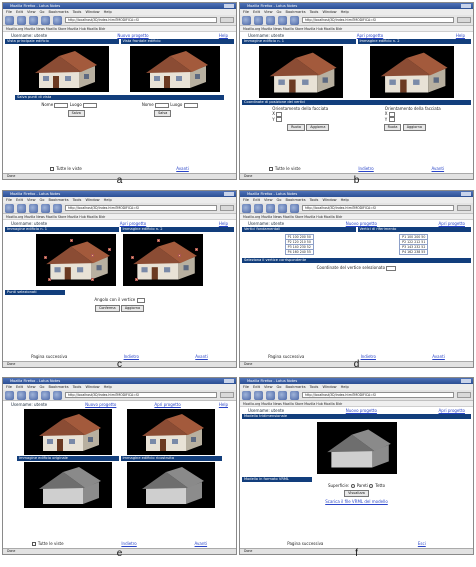 The width and height of the screenshot is (476, 567). What do you see at coordinates (132, 308) in the screenshot?
I see `update-button: Aggiorna` at bounding box center [132, 308].